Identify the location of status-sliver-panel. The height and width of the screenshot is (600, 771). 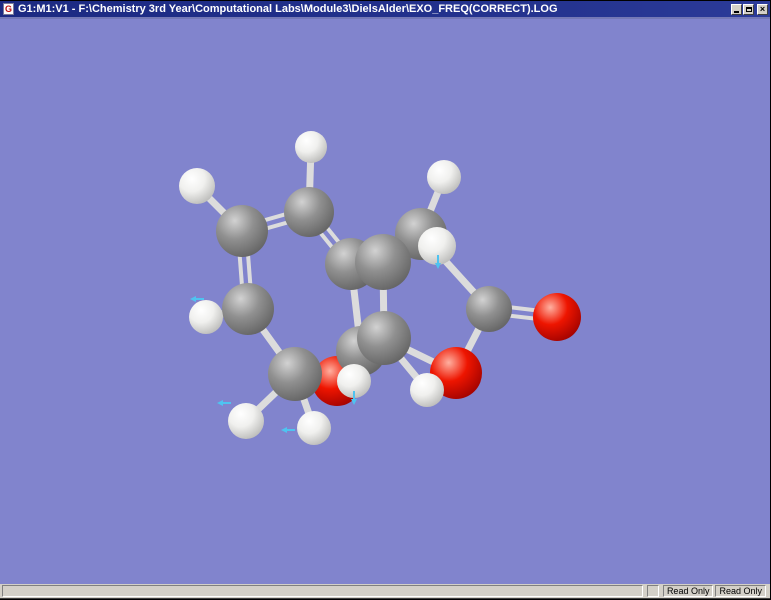
(652, 591).